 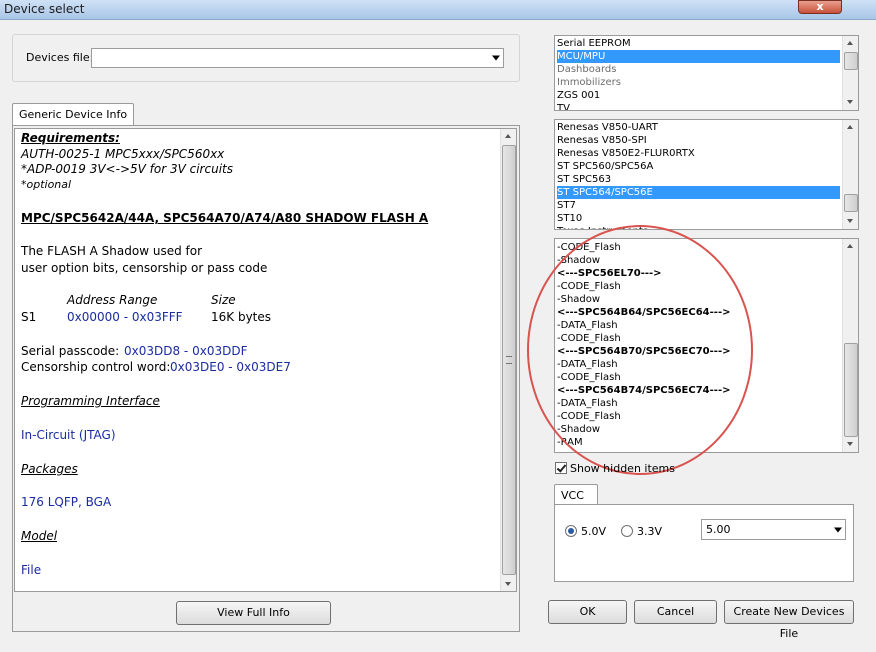 What do you see at coordinates (698, 95) in the screenshot?
I see `category-item: ZGS 001` at bounding box center [698, 95].